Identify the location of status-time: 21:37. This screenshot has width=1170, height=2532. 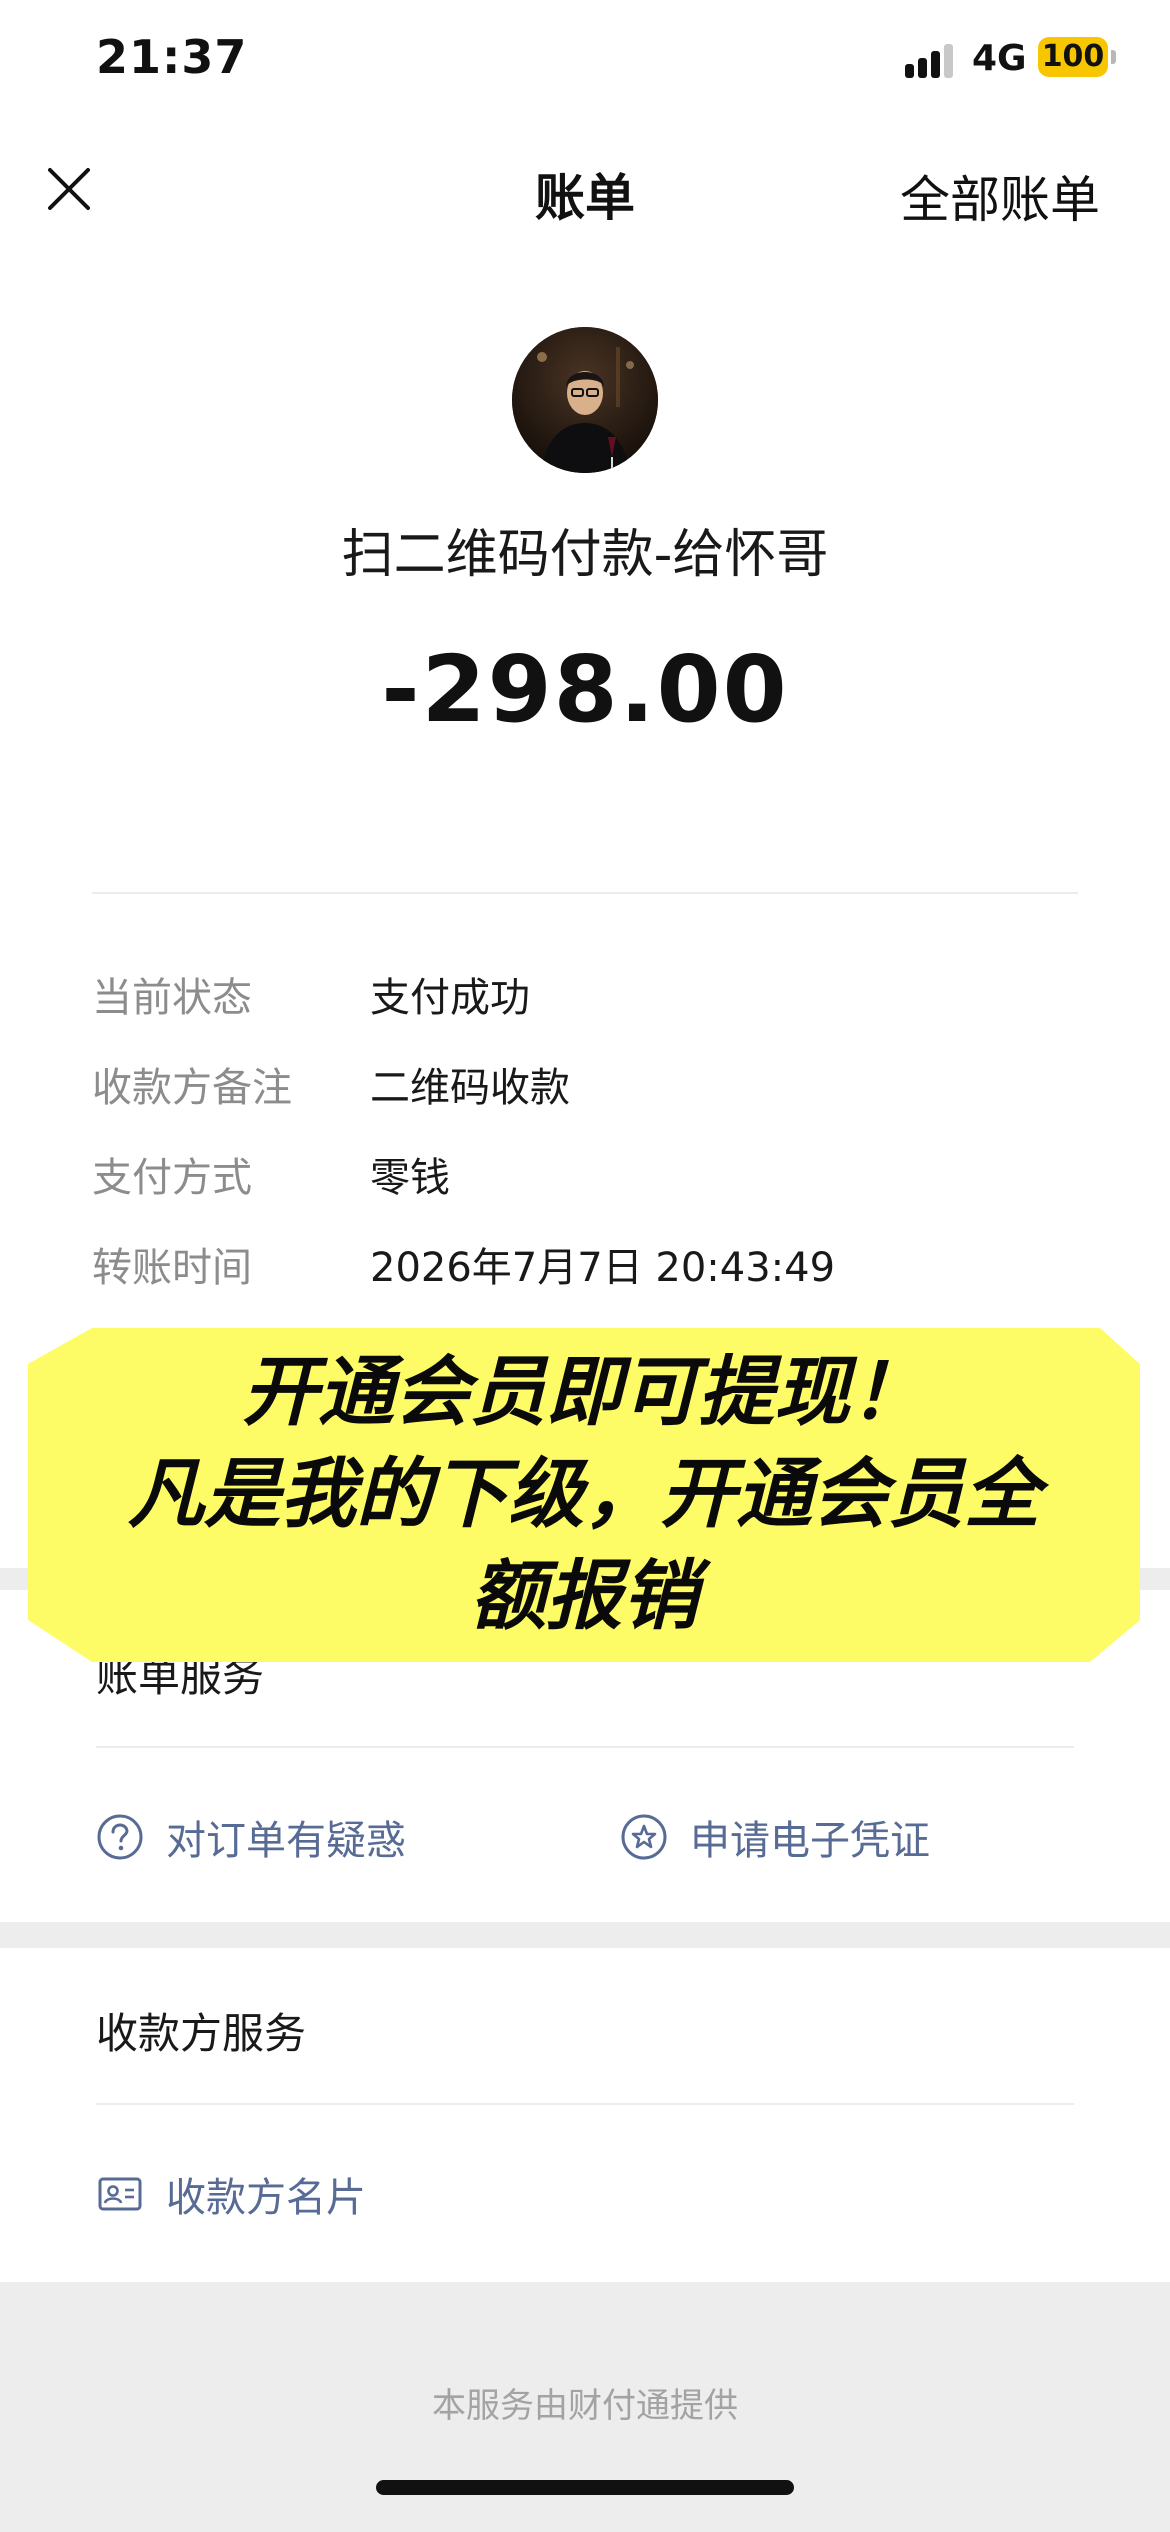
(172, 57).